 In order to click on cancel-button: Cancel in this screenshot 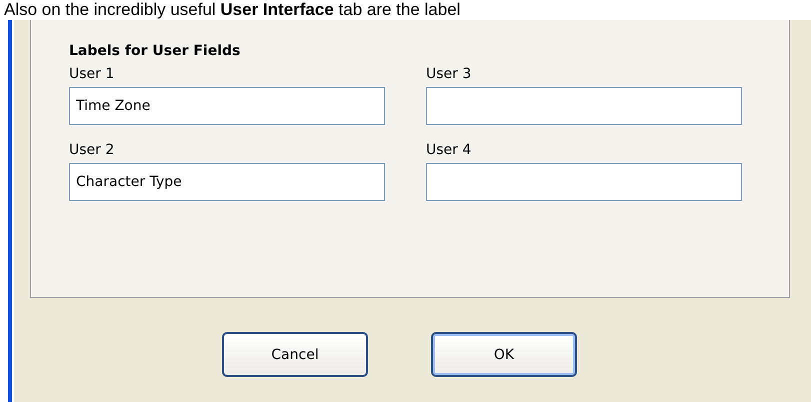, I will do `click(295, 354)`.